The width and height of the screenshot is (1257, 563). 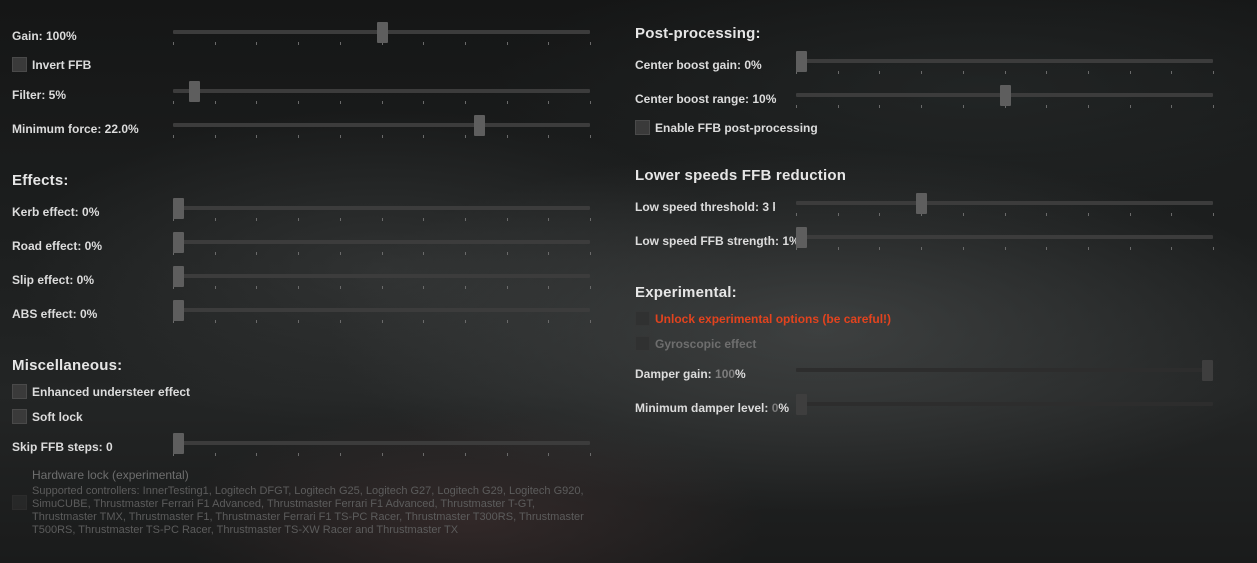 I want to click on gain-slider, so click(x=382, y=34).